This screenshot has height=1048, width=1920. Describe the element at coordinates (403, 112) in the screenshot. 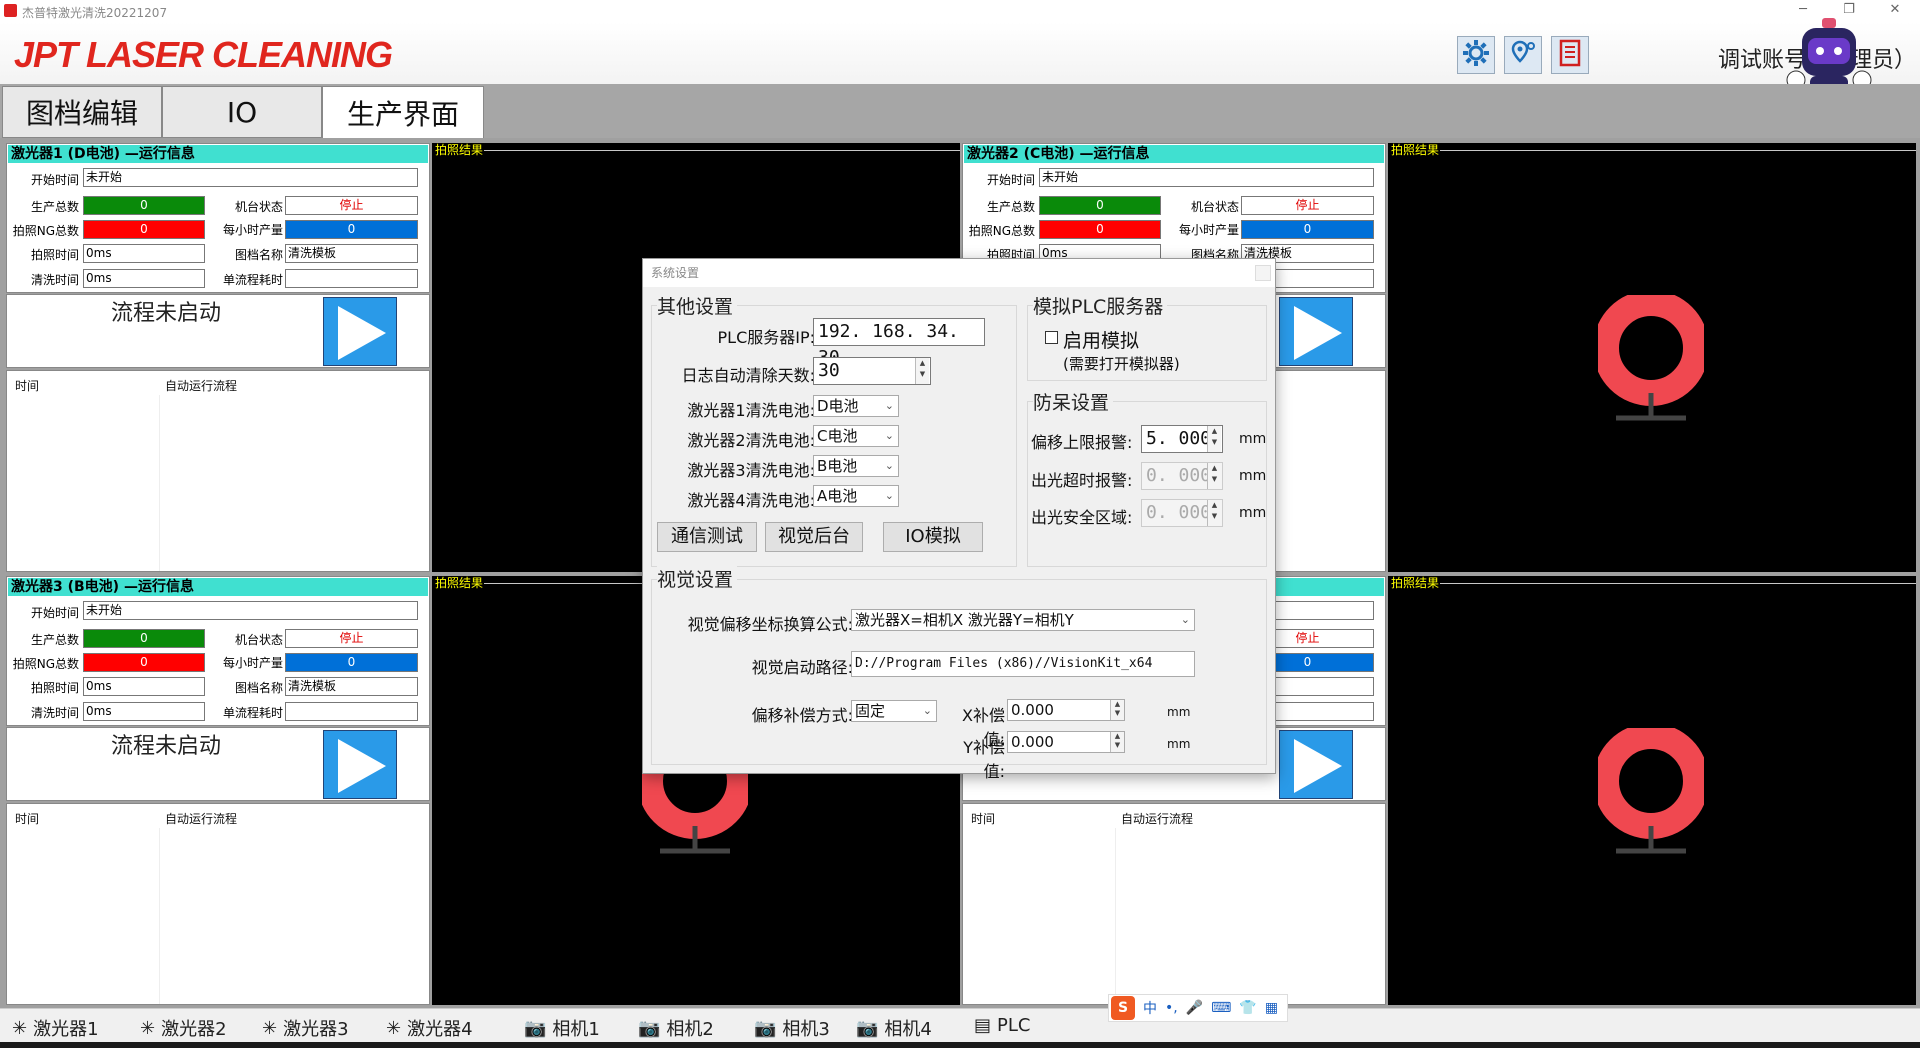

I see `tab-production: 生产界面` at that location.